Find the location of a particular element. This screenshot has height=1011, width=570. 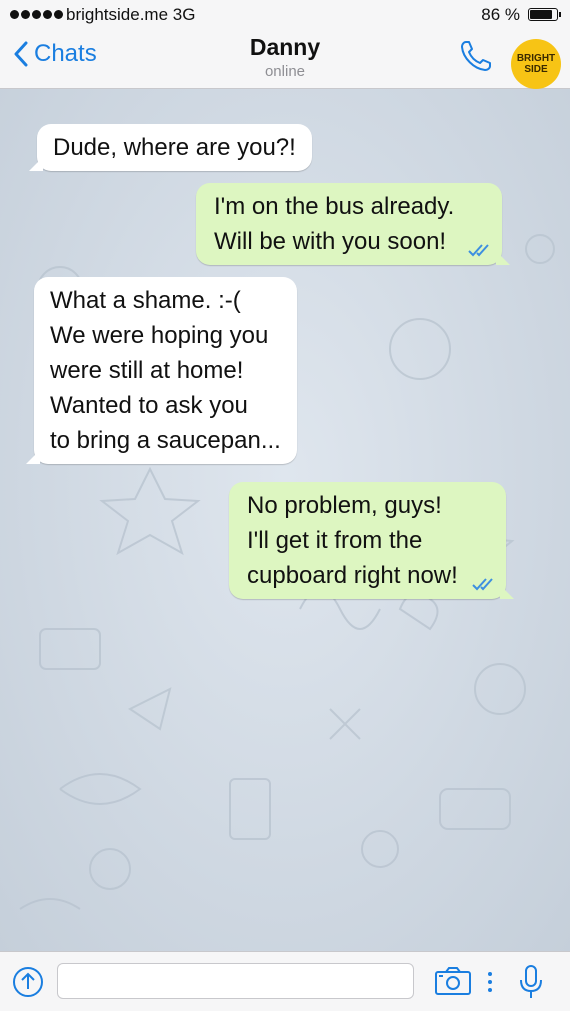

chat-header: Chats Danny online BRIGHT SIDE is located at coordinates (285, 59).